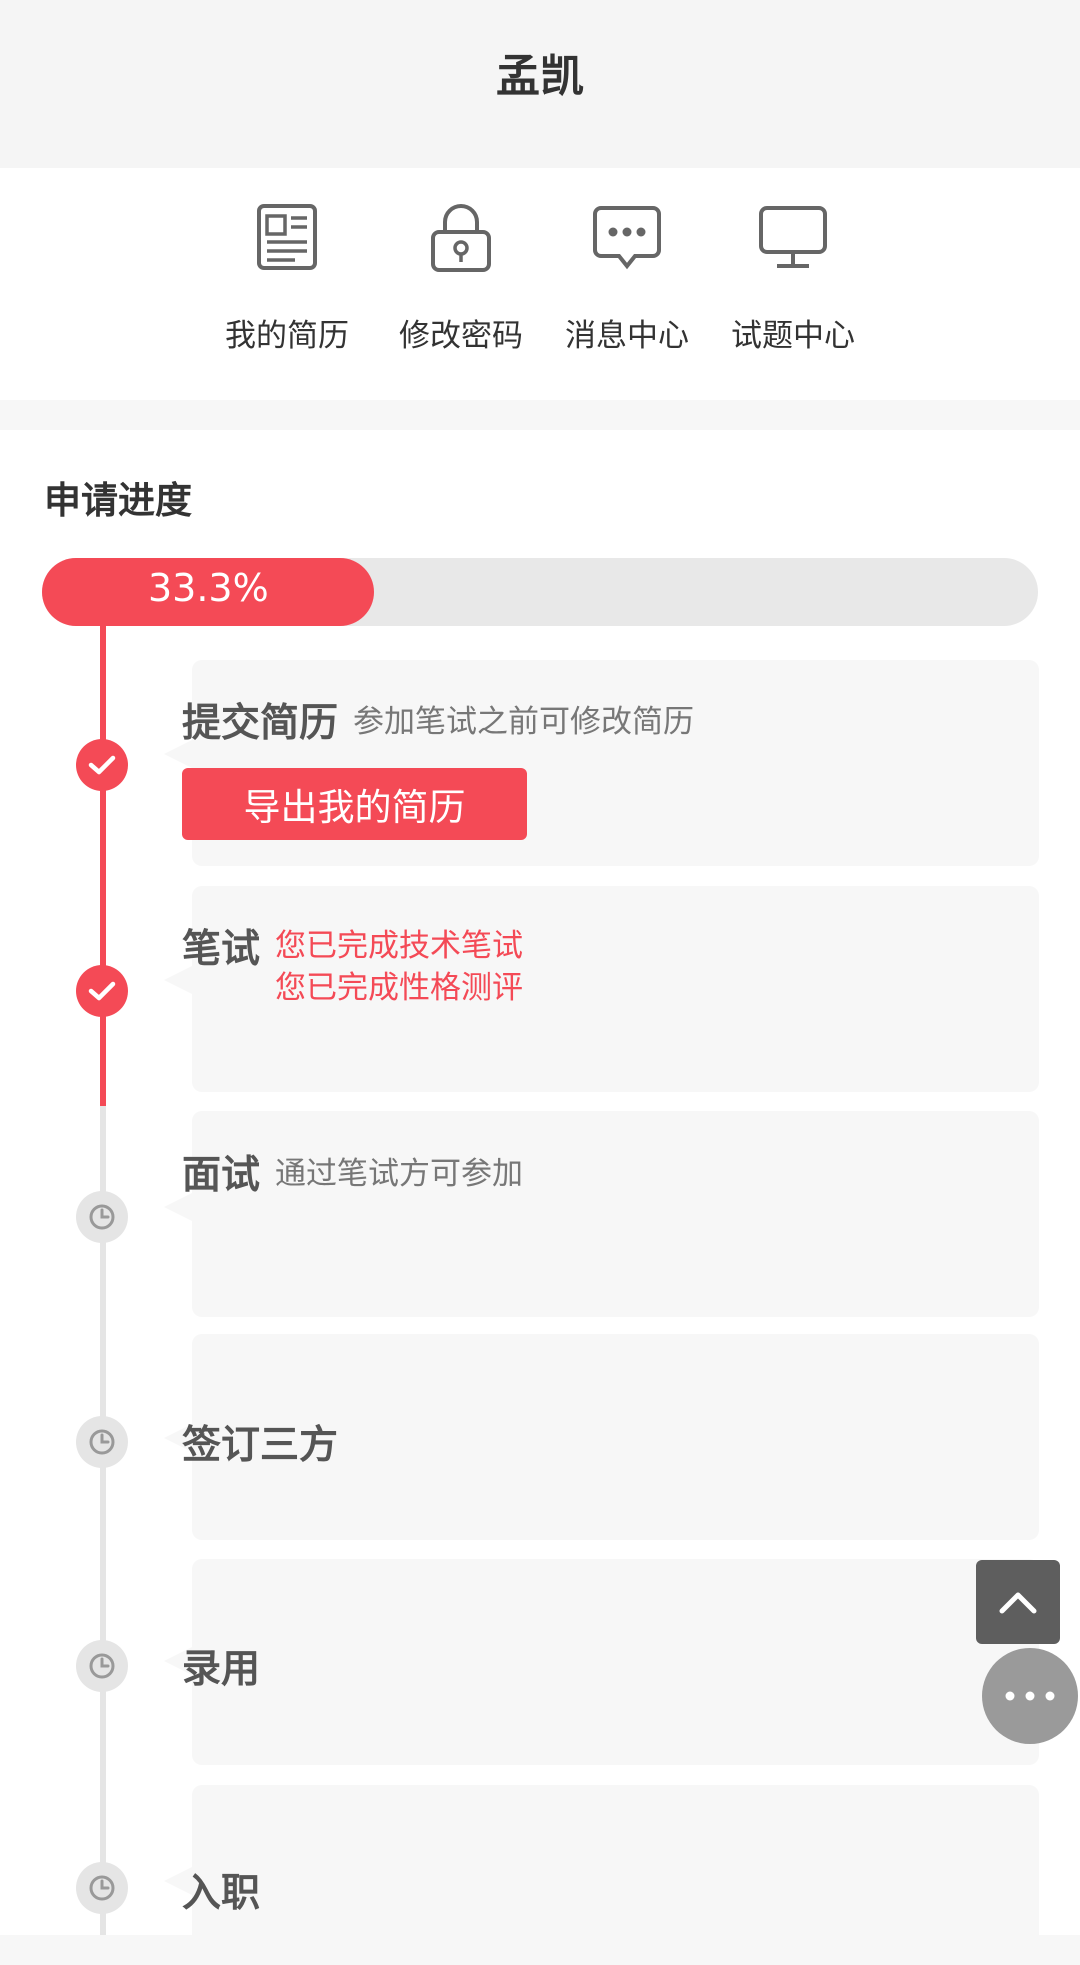 The height and width of the screenshot is (1965, 1080). Describe the element at coordinates (540, 592) in the screenshot. I see `progress-bar: 33.3%` at that location.